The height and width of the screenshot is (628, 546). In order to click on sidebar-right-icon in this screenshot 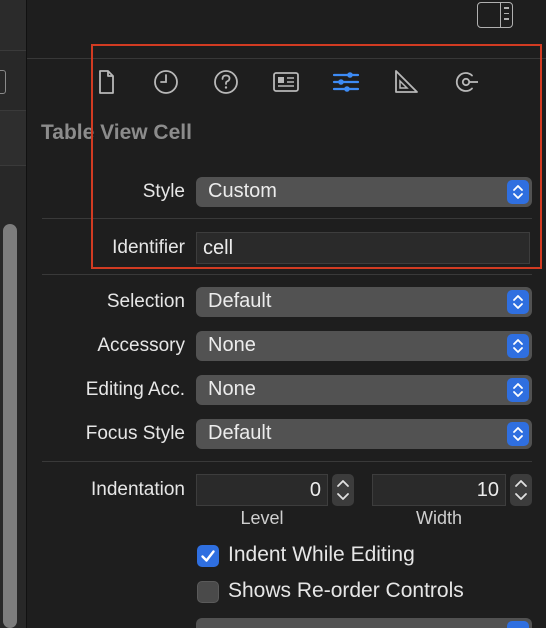, I will do `click(506, 15)`.